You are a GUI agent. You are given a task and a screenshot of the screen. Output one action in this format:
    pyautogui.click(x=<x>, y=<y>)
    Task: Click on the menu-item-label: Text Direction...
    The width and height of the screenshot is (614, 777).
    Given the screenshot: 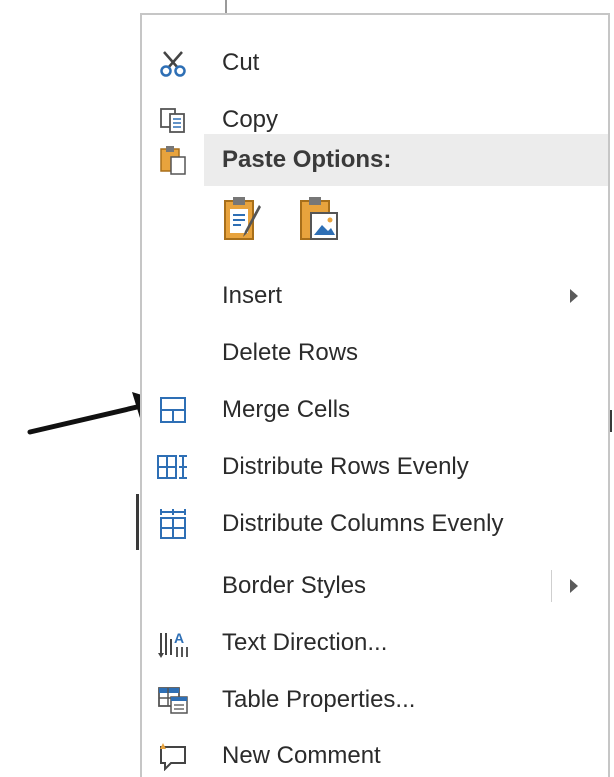 What is the action you would take?
    pyautogui.click(x=305, y=642)
    